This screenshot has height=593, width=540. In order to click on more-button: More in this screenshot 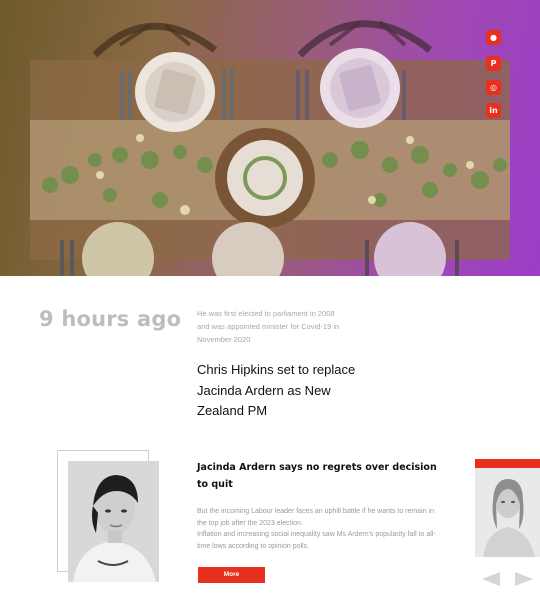, I will do `click(231, 575)`.